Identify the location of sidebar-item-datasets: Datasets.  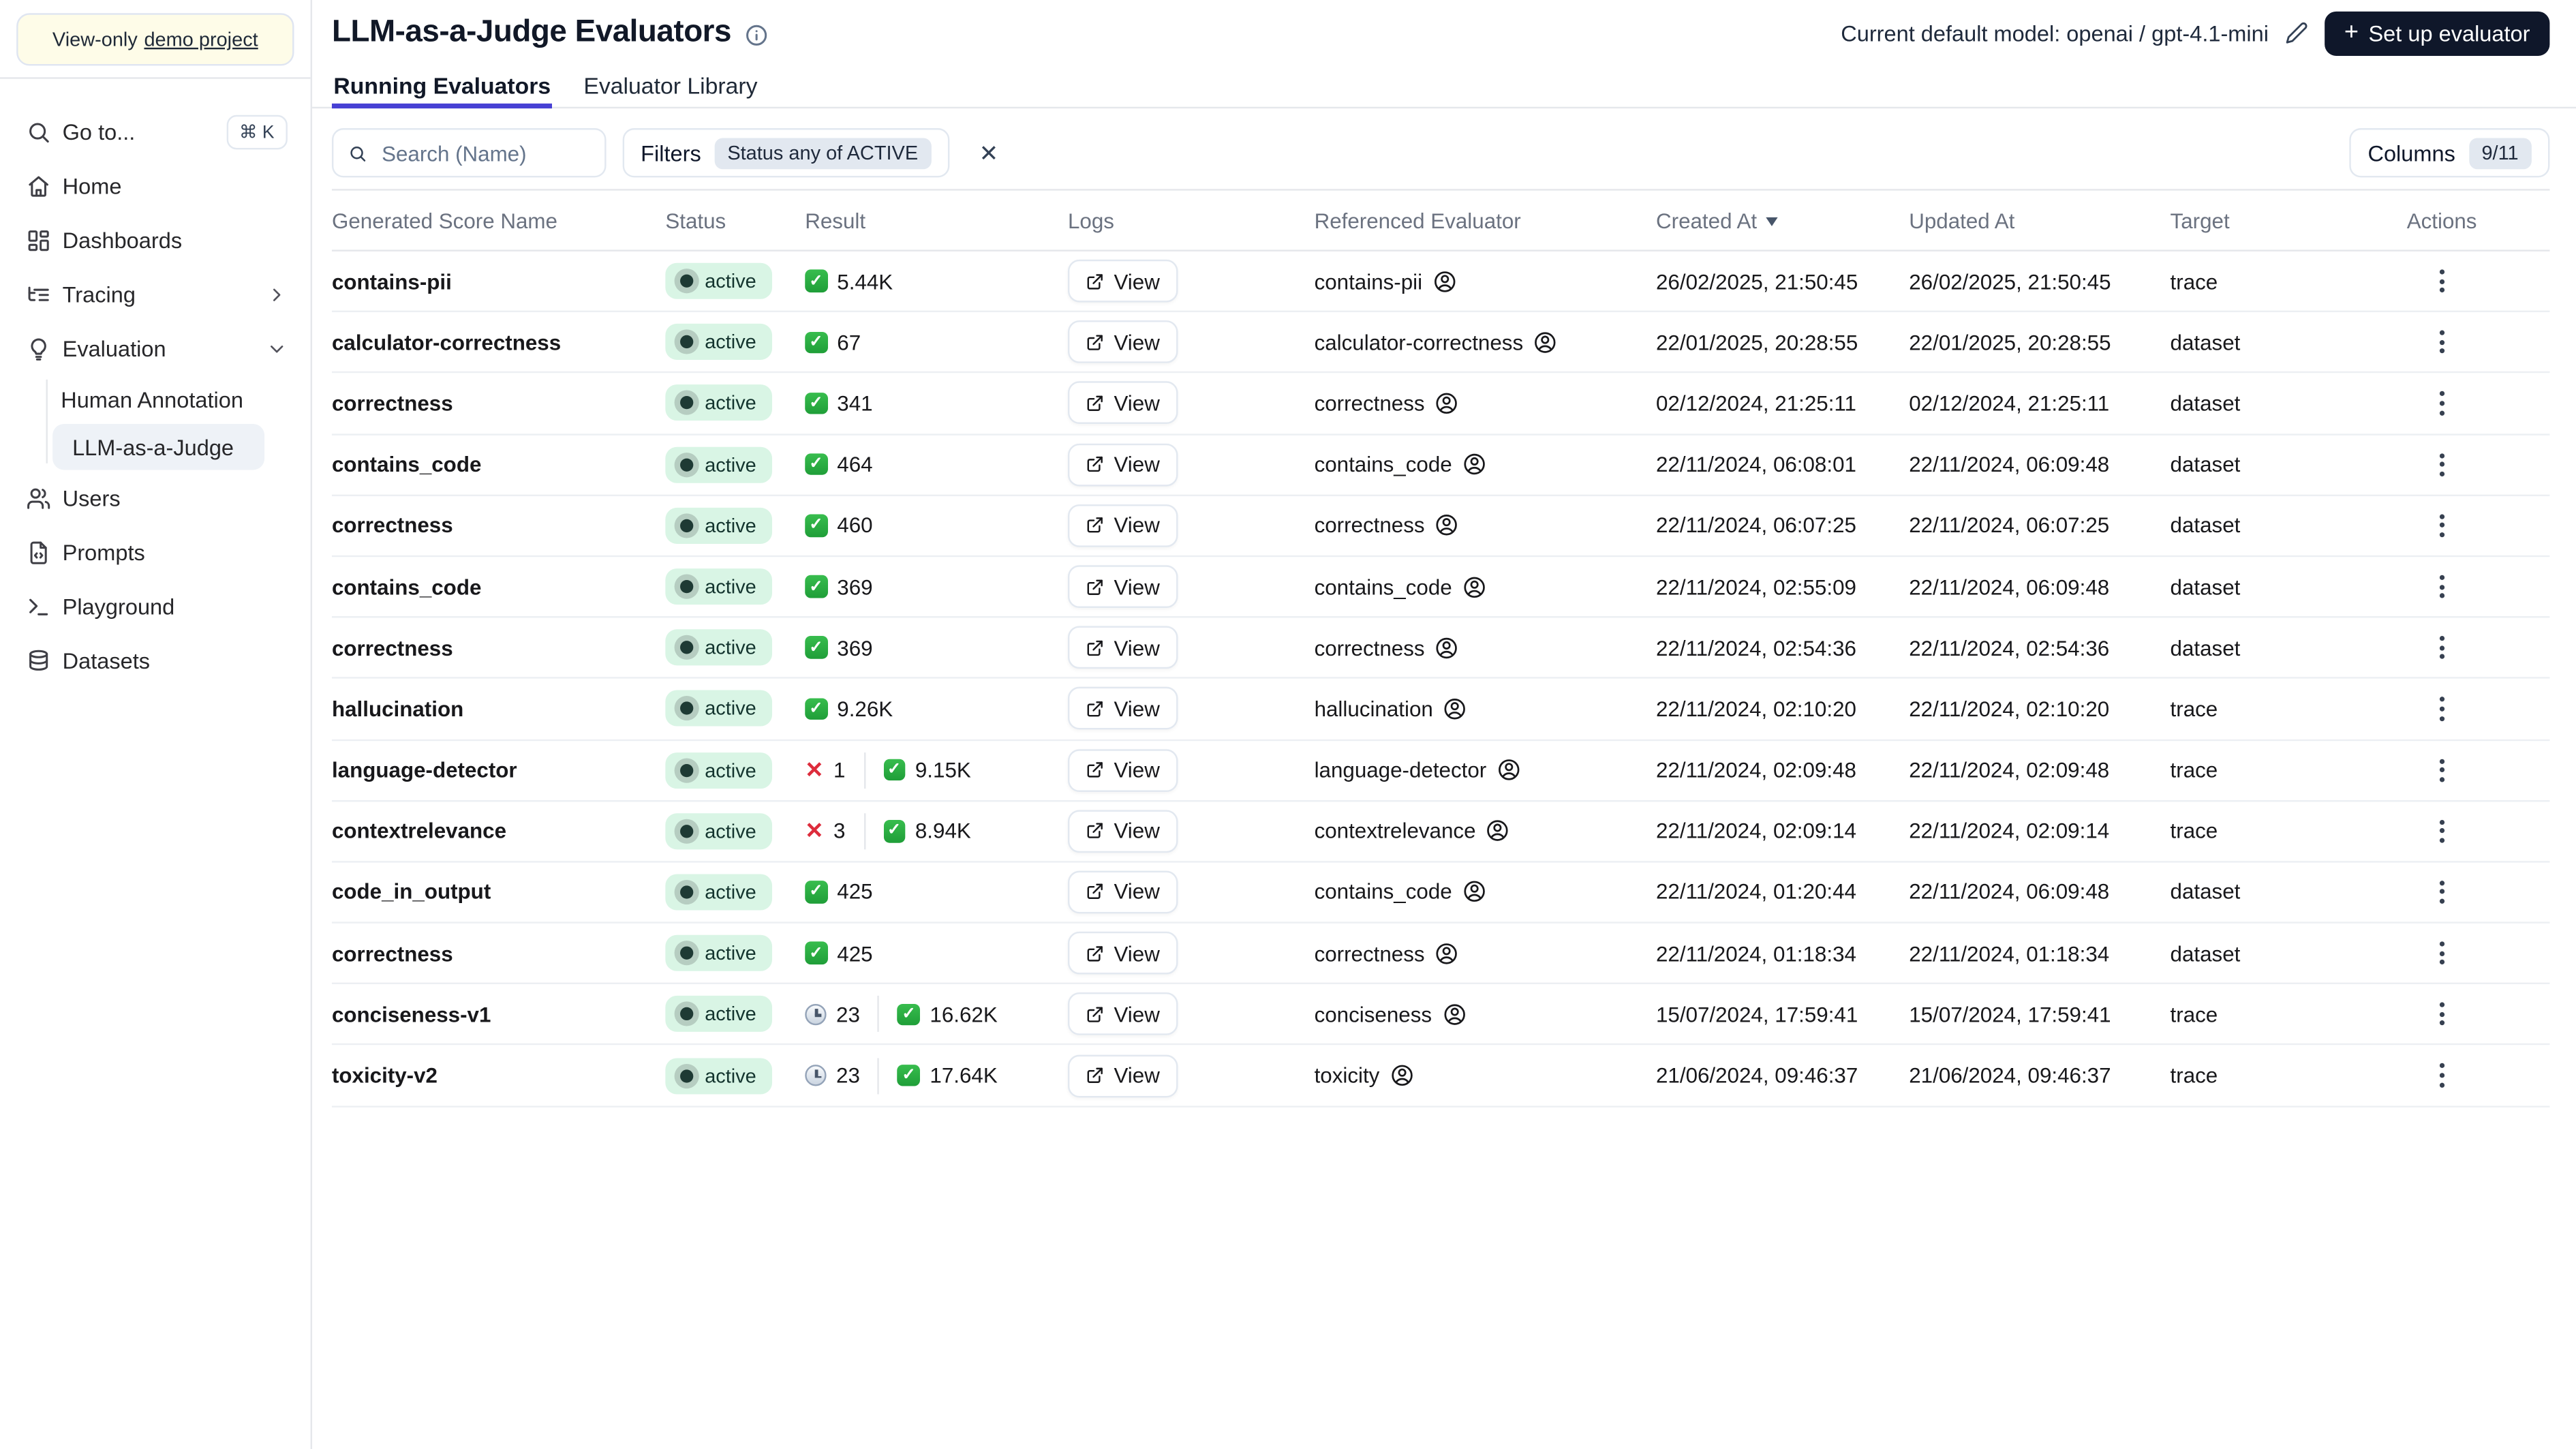
(155, 662).